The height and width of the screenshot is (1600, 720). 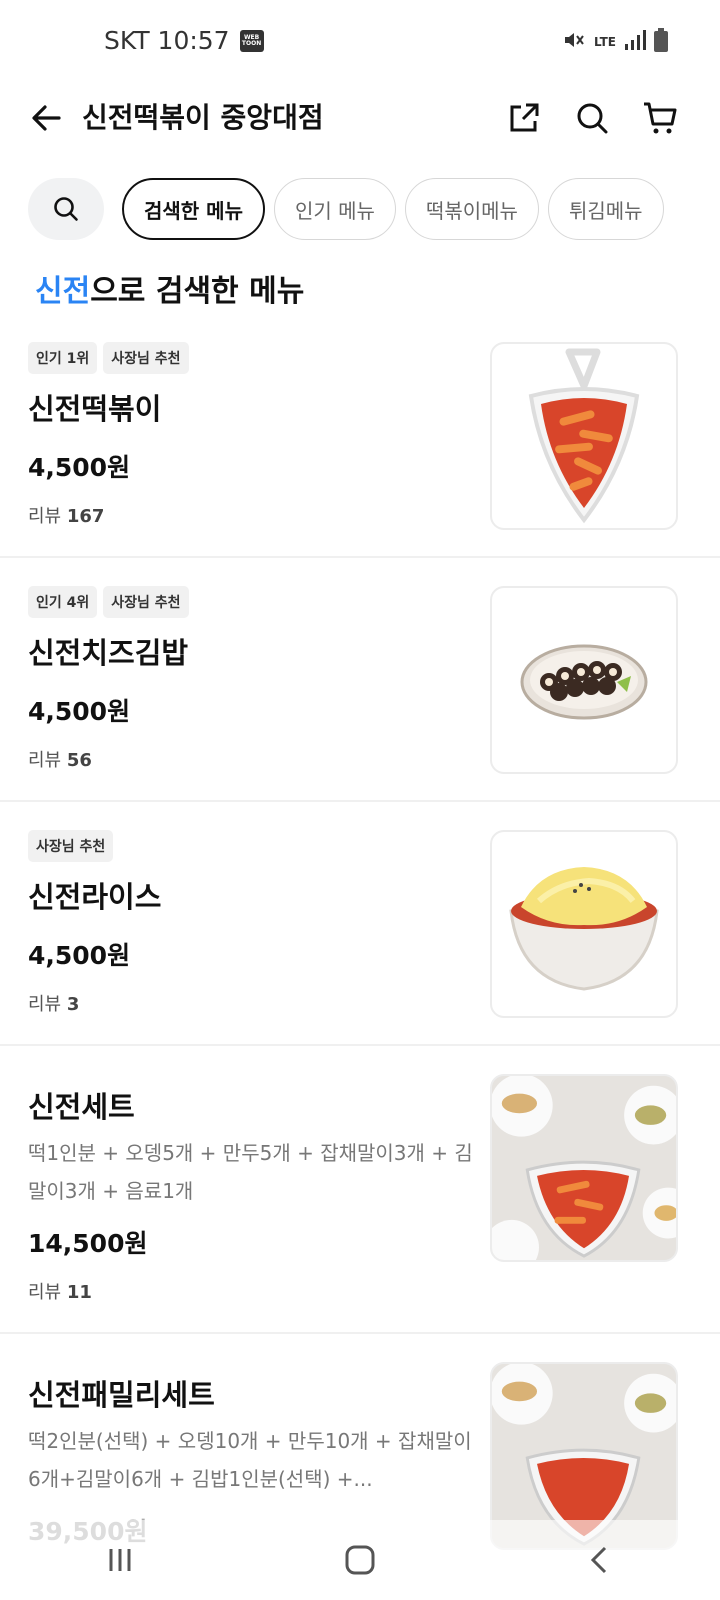 I want to click on network-type: LTE, so click(x=604, y=42).